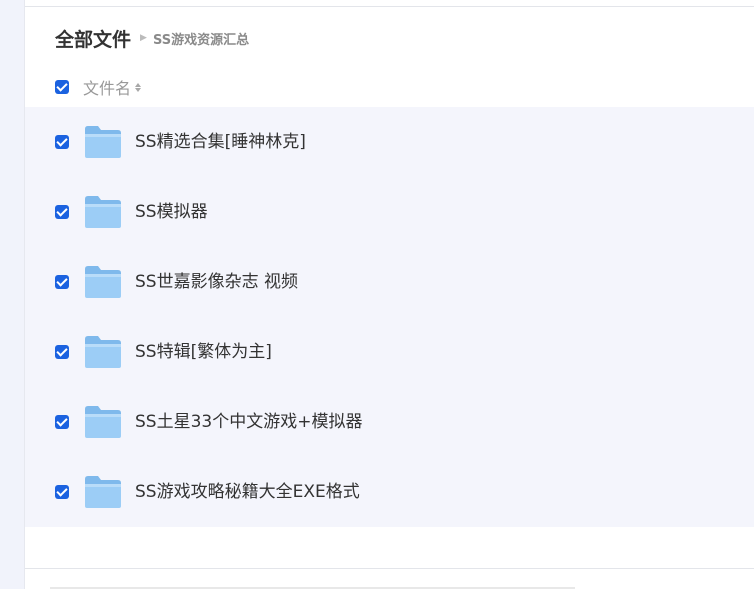 The width and height of the screenshot is (754, 589). I want to click on breadcrumb-current: SS游戏资源汇总, so click(201, 40).